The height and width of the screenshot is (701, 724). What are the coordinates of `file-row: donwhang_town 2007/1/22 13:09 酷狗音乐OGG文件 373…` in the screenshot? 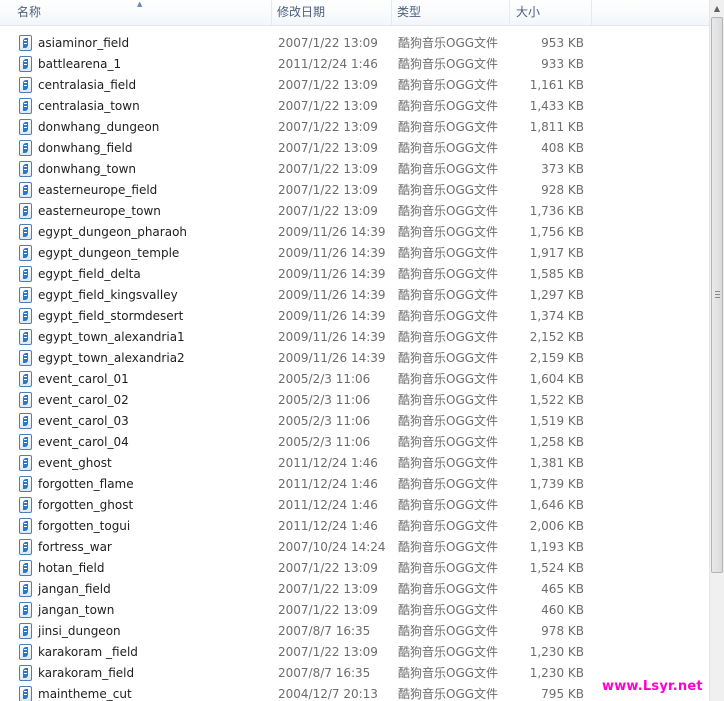 It's located at (354, 169).